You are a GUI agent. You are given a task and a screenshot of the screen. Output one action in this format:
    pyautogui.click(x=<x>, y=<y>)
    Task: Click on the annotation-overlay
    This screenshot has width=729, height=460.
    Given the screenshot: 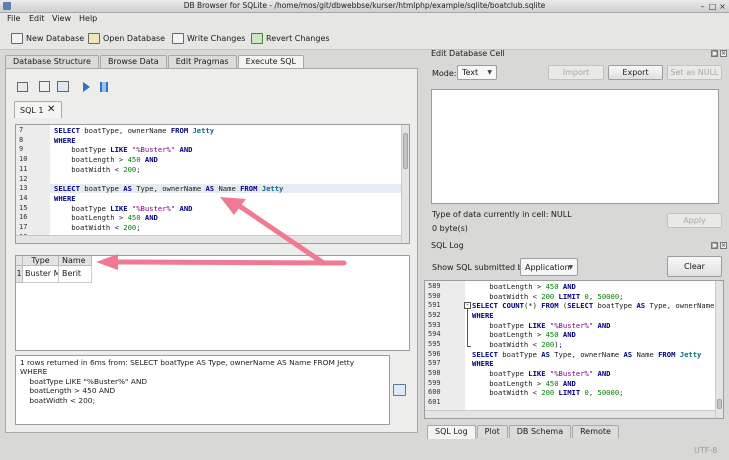 What is the action you would take?
    pyautogui.click(x=221, y=233)
    